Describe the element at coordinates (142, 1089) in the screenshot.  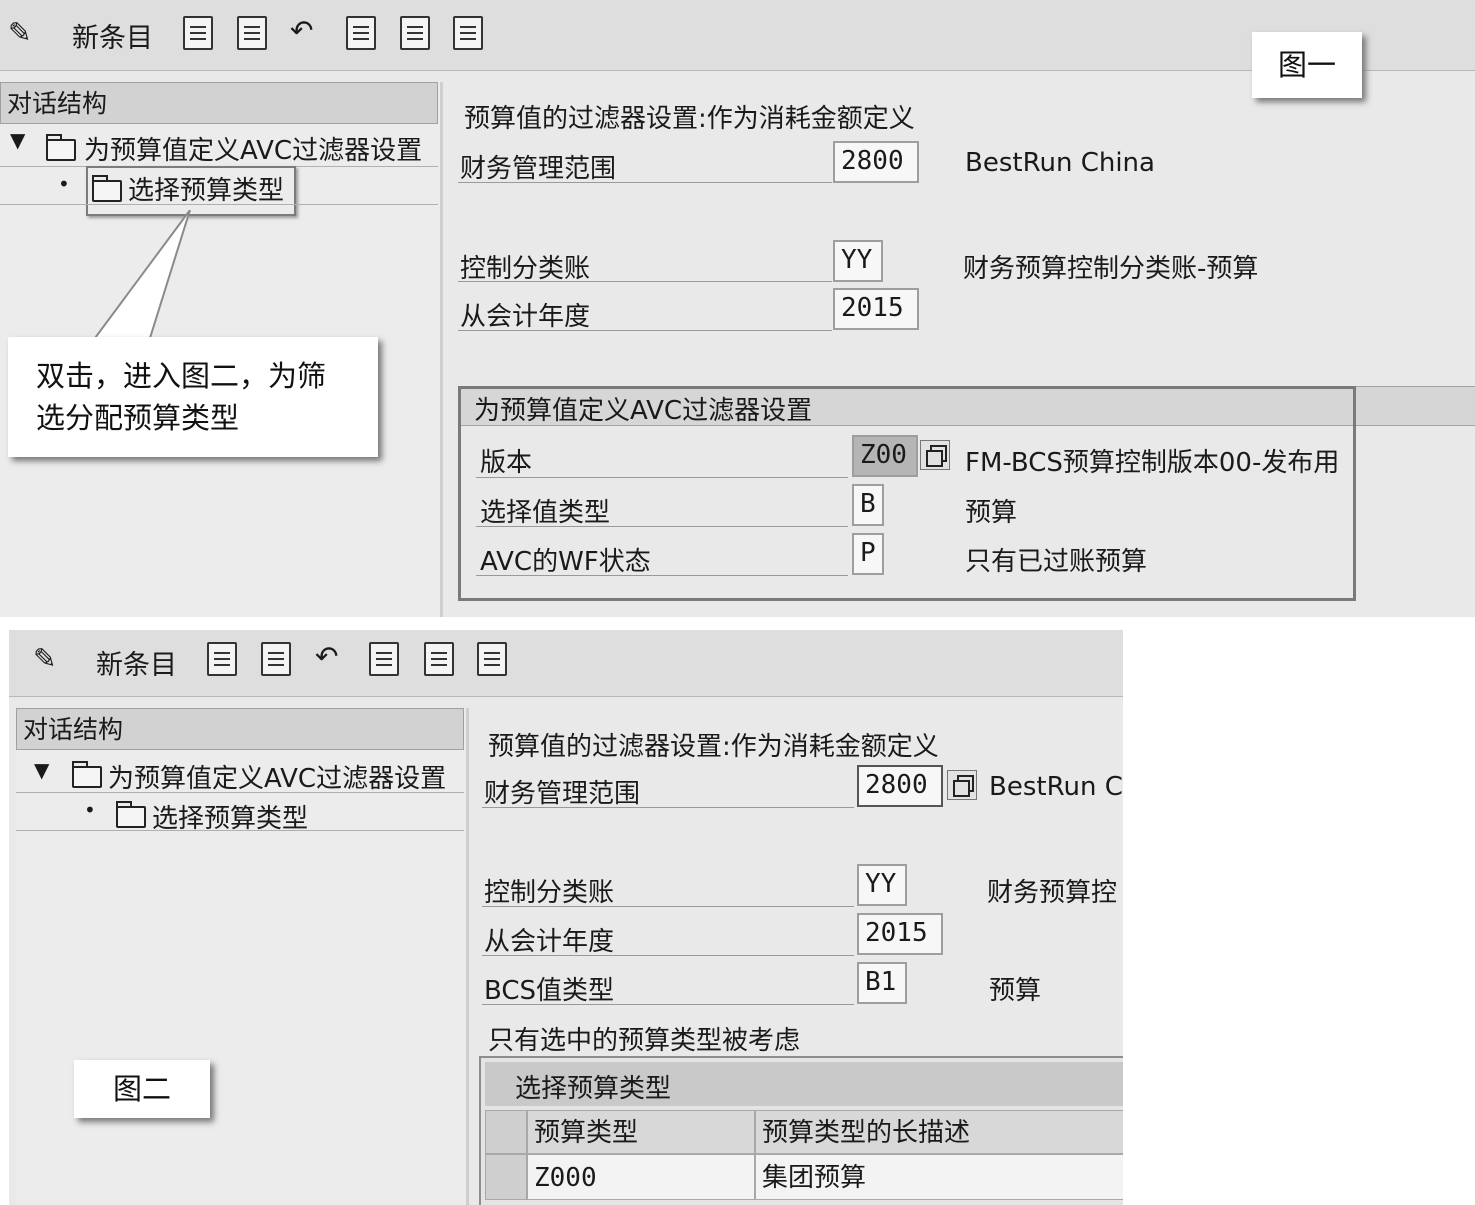
I see `figure-2-tag: 图二` at that location.